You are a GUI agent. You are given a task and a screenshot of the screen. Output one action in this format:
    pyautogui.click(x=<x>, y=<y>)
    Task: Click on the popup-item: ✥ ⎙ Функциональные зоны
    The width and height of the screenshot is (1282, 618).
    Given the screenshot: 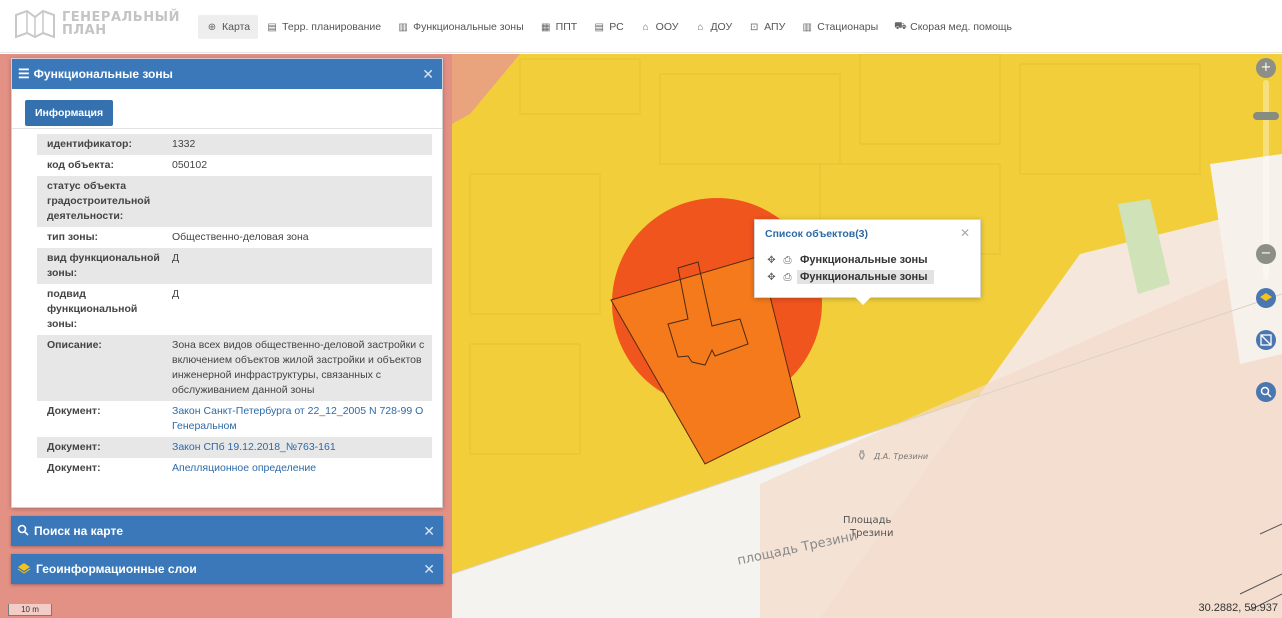 What is the action you would take?
    pyautogui.click(x=849, y=260)
    